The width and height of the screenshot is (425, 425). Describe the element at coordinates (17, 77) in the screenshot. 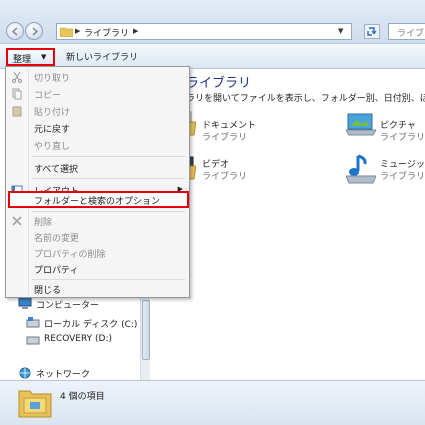

I see `cut-icon` at that location.